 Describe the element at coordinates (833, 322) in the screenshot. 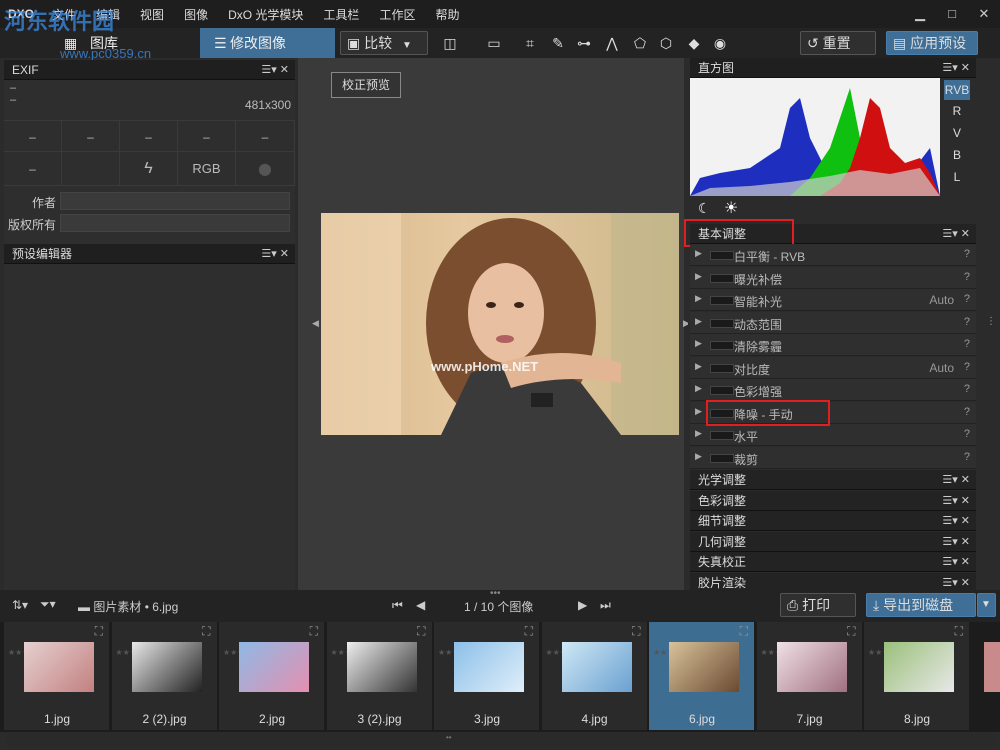

I see `basic-adjust-row: ▶ 动态范围?` at that location.